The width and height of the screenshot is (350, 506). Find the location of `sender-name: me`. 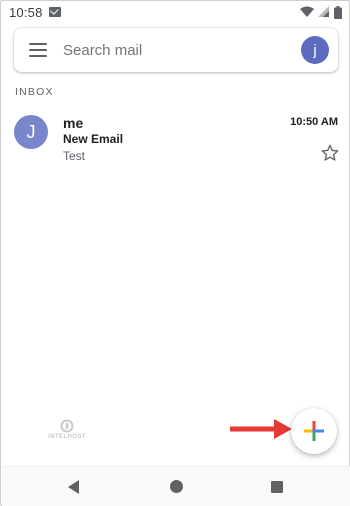

sender-name: me is located at coordinates (73, 123).